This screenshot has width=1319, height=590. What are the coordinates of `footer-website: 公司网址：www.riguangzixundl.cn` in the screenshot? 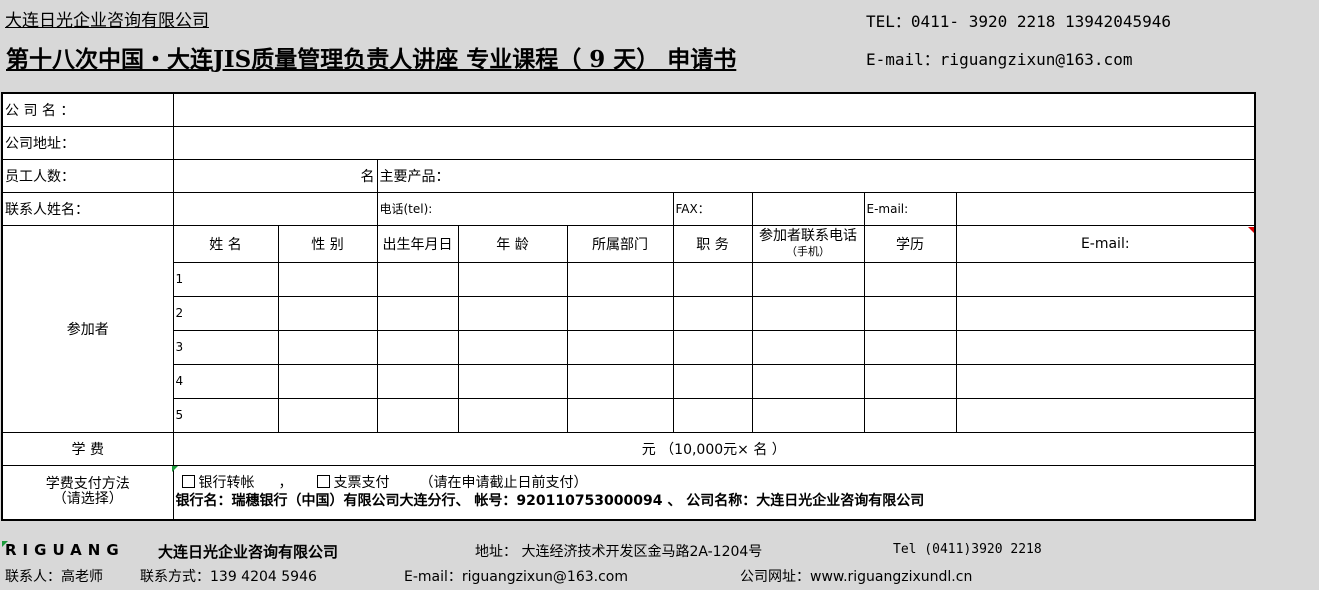 It's located at (856, 577).